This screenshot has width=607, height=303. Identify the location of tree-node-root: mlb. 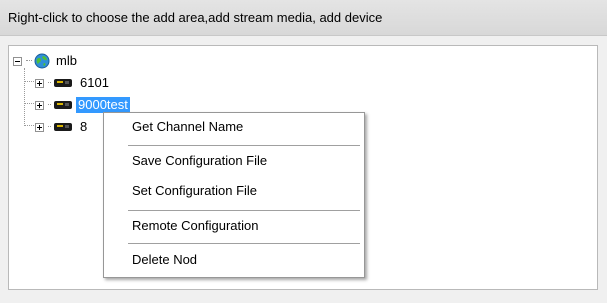
(46, 61).